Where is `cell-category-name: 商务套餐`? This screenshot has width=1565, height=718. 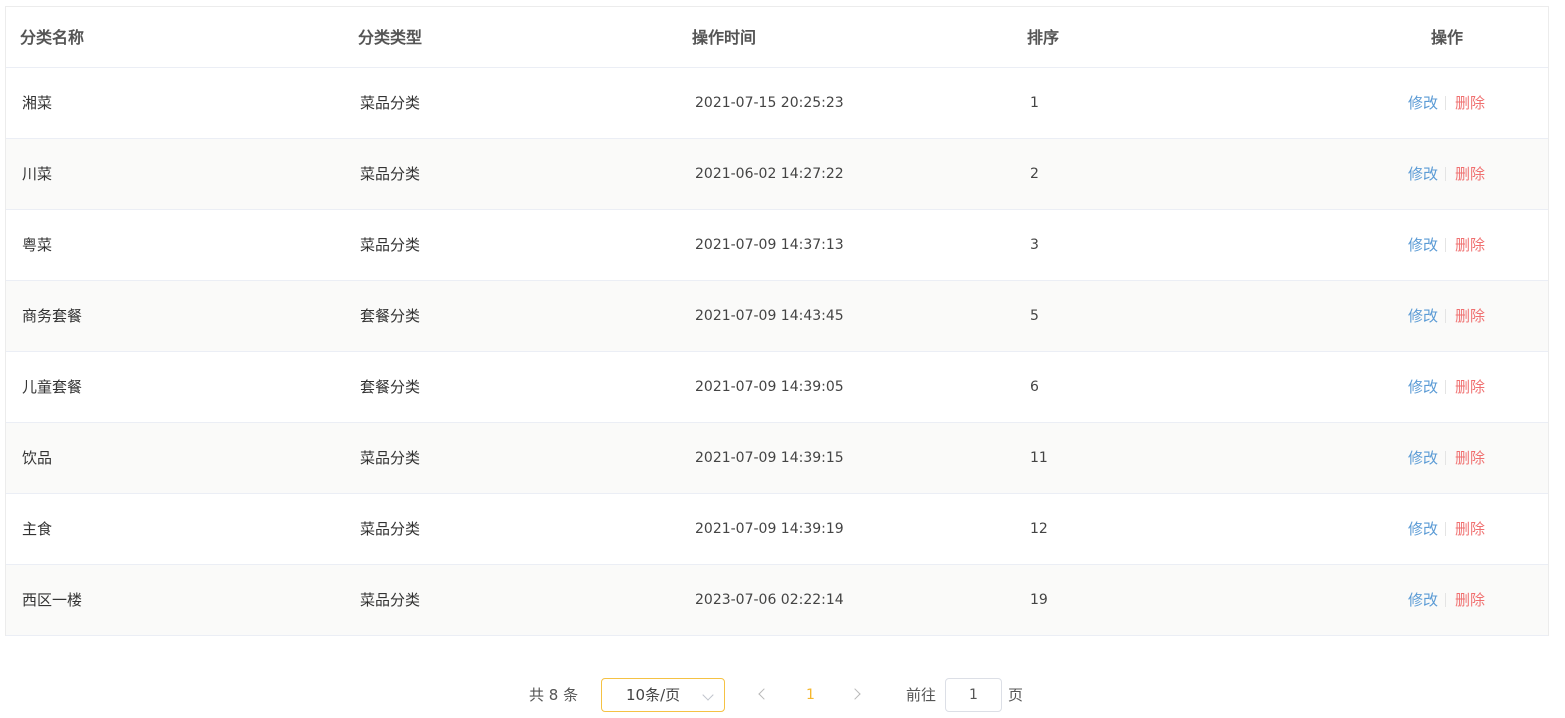
cell-category-name: 商务套餐 is located at coordinates (52, 316).